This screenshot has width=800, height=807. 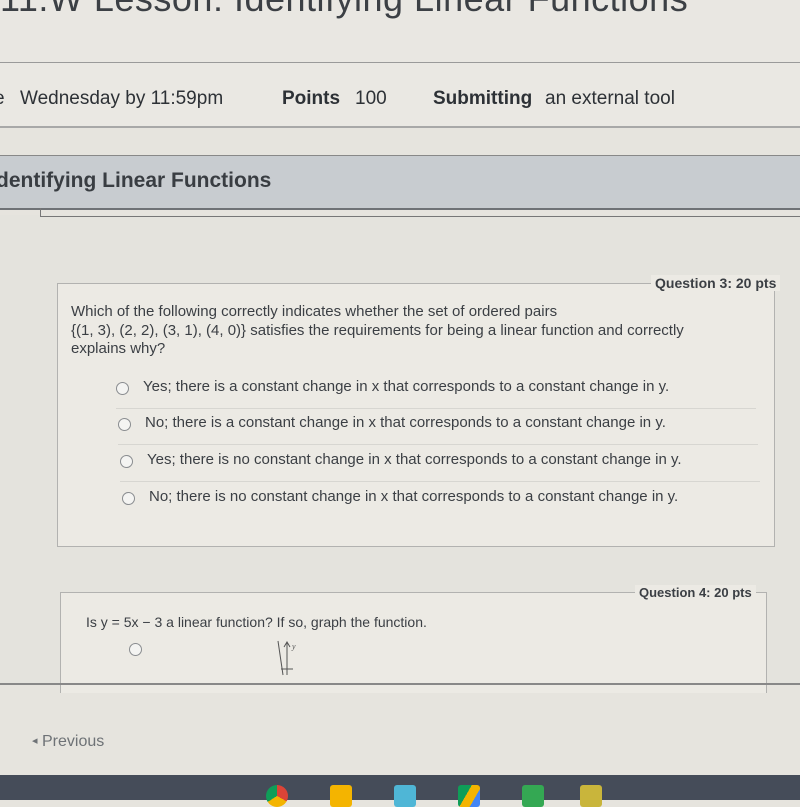 What do you see at coordinates (405, 796) in the screenshot?
I see `docs-icon` at bounding box center [405, 796].